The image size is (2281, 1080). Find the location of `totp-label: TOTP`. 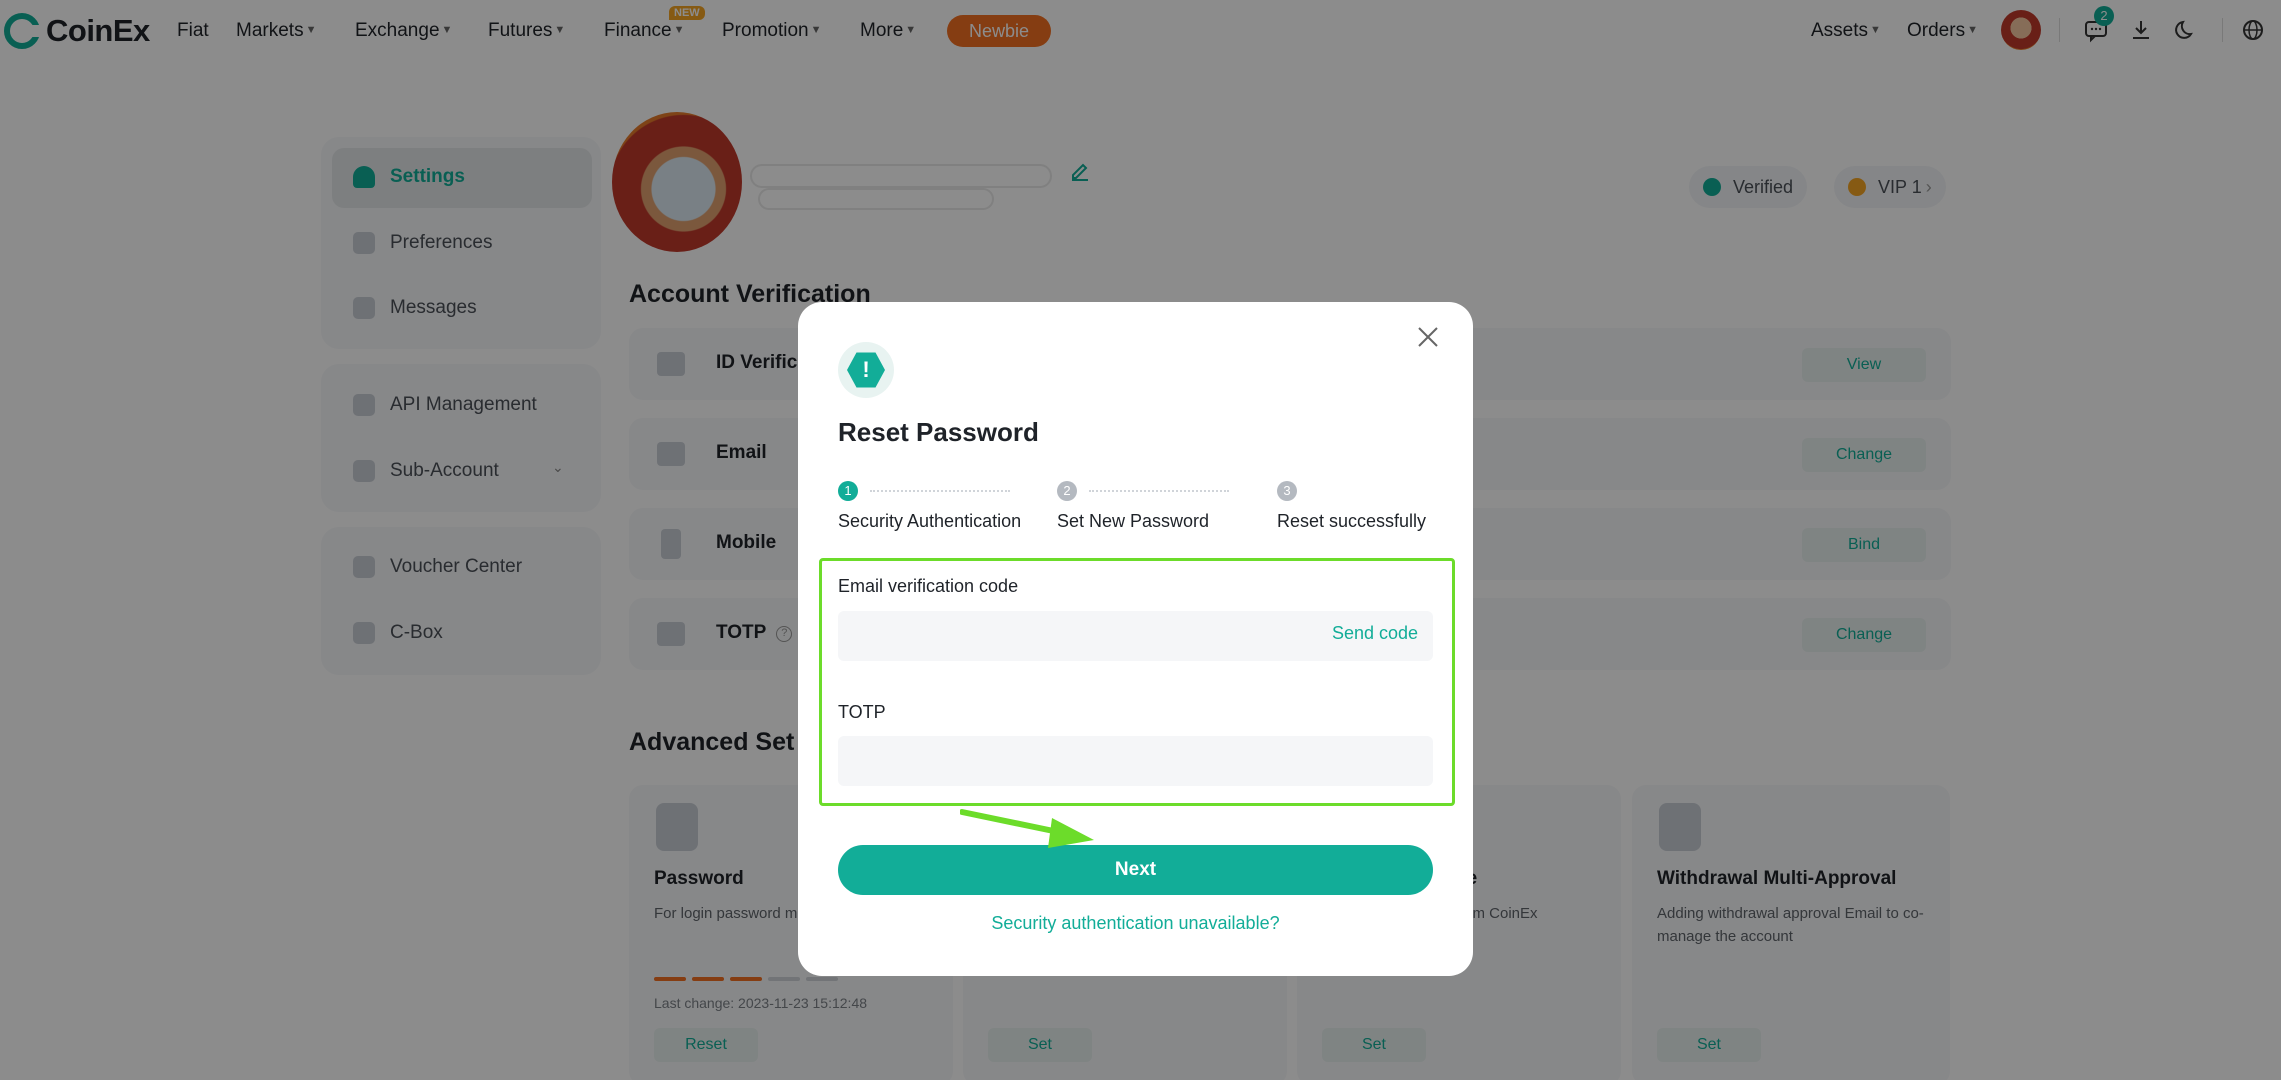

totp-label: TOTP is located at coordinates (862, 712).